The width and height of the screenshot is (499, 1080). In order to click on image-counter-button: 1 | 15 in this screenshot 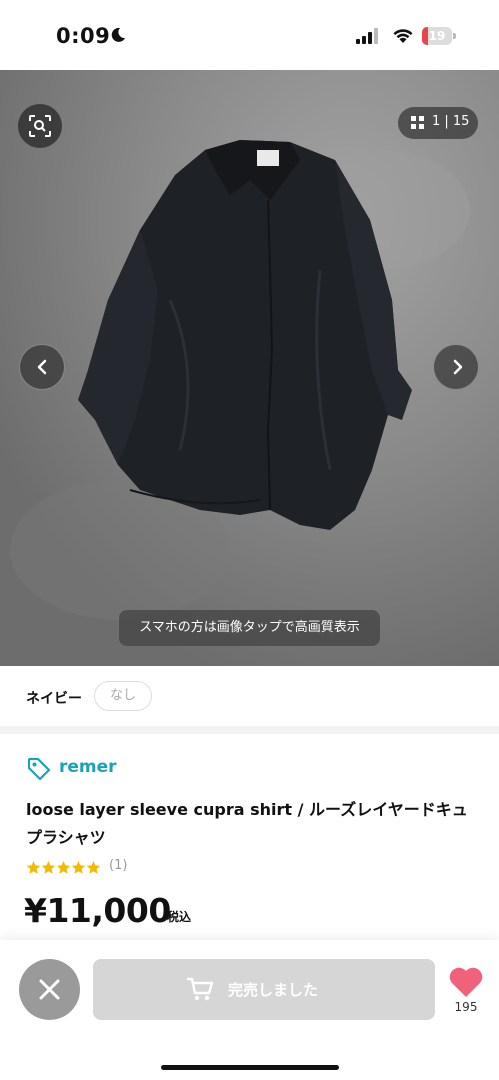, I will do `click(438, 123)`.